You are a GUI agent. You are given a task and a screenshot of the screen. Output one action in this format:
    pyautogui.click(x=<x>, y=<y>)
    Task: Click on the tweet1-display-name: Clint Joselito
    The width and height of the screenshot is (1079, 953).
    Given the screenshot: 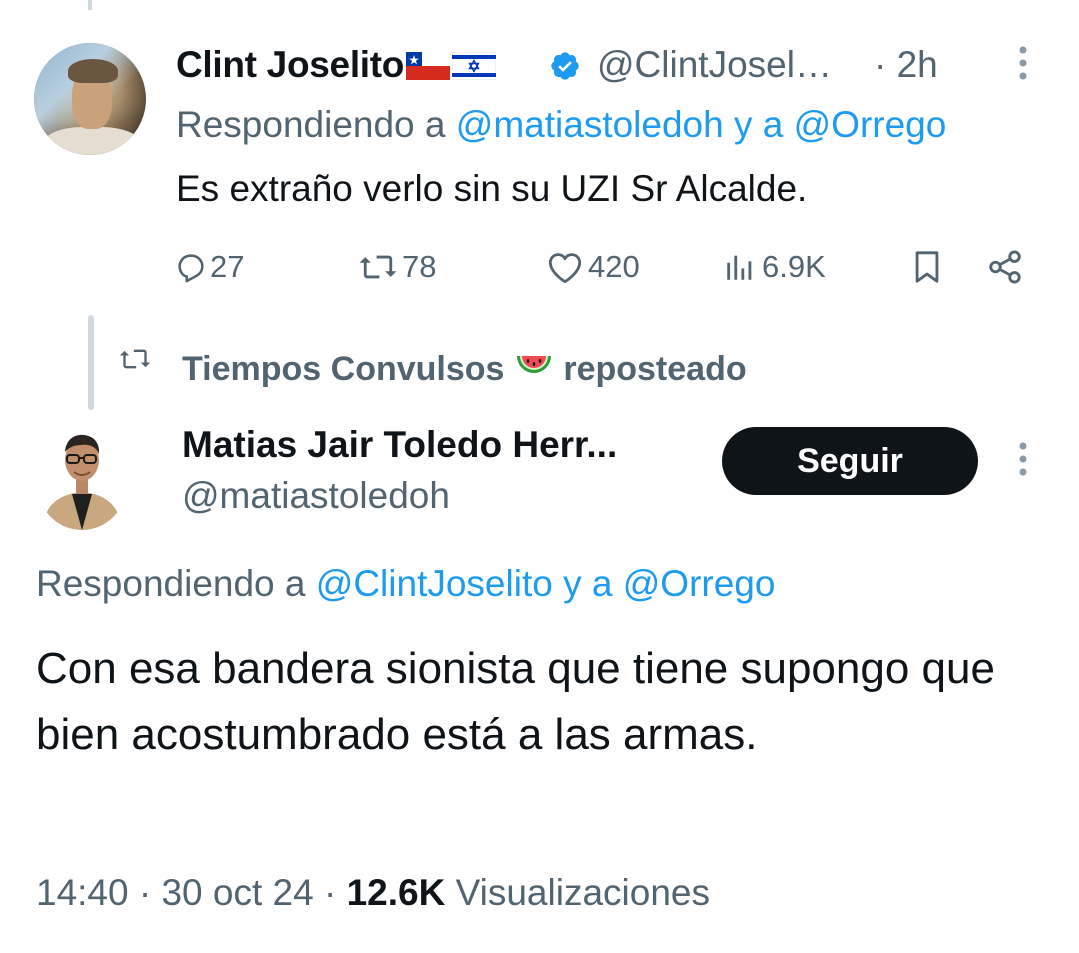 What is the action you would take?
    pyautogui.click(x=290, y=64)
    